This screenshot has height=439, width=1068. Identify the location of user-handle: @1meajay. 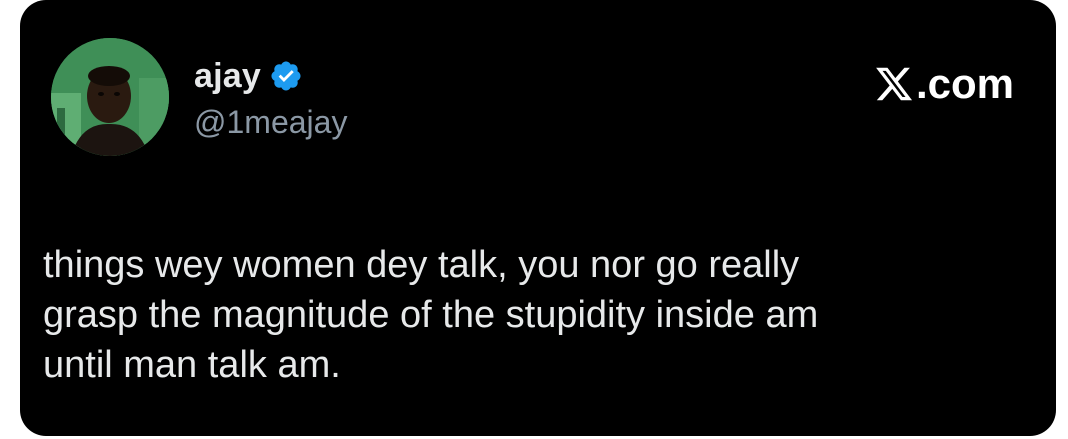
(270, 122).